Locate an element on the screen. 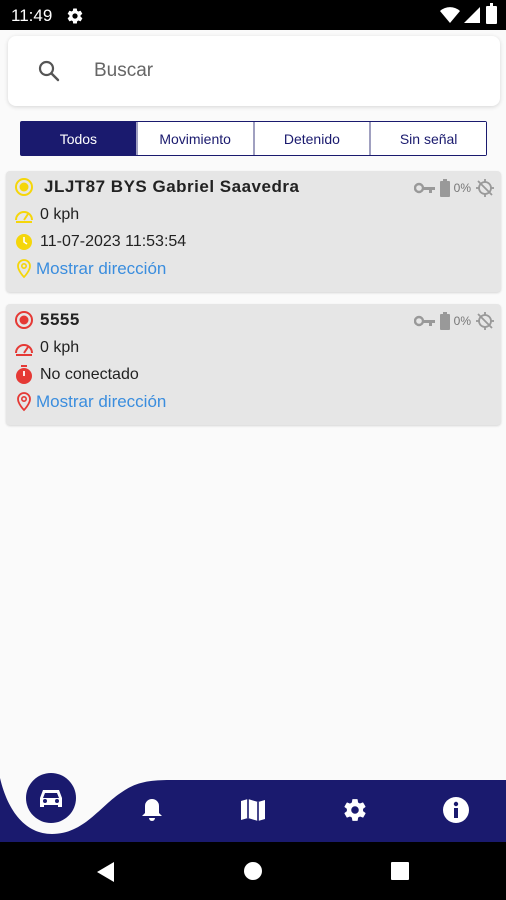 The image size is (506, 900). recents-icon is located at coordinates (400, 871).